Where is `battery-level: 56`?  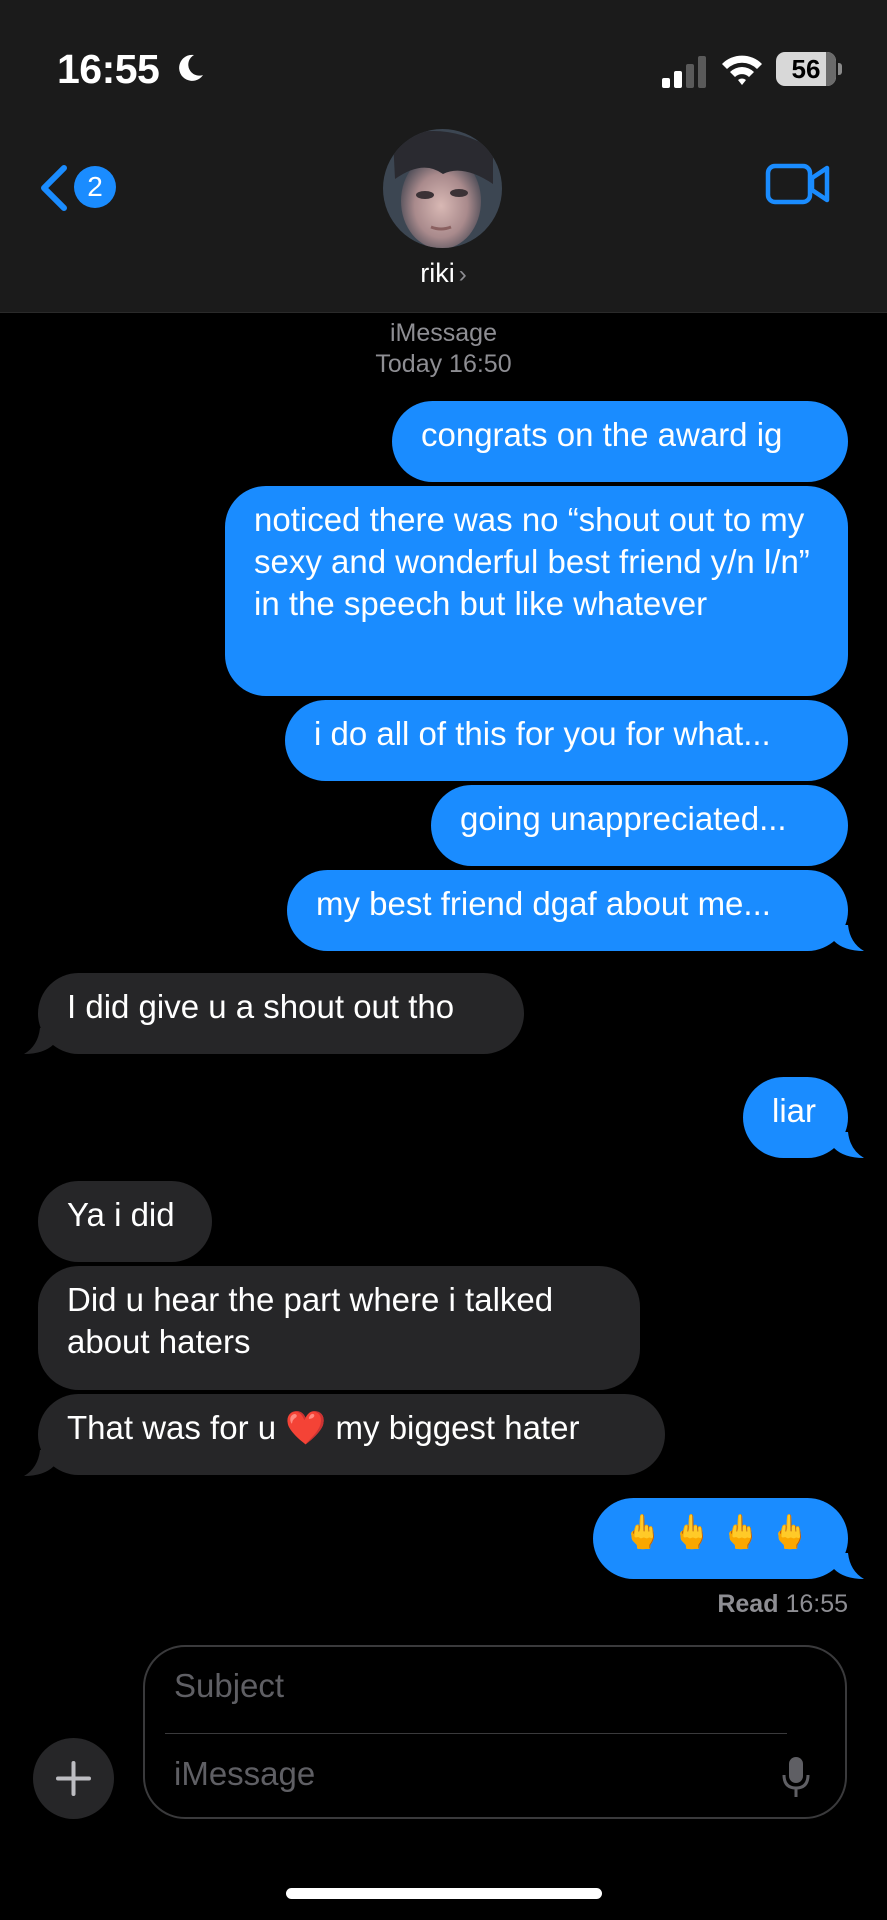 battery-level: 56 is located at coordinates (806, 69).